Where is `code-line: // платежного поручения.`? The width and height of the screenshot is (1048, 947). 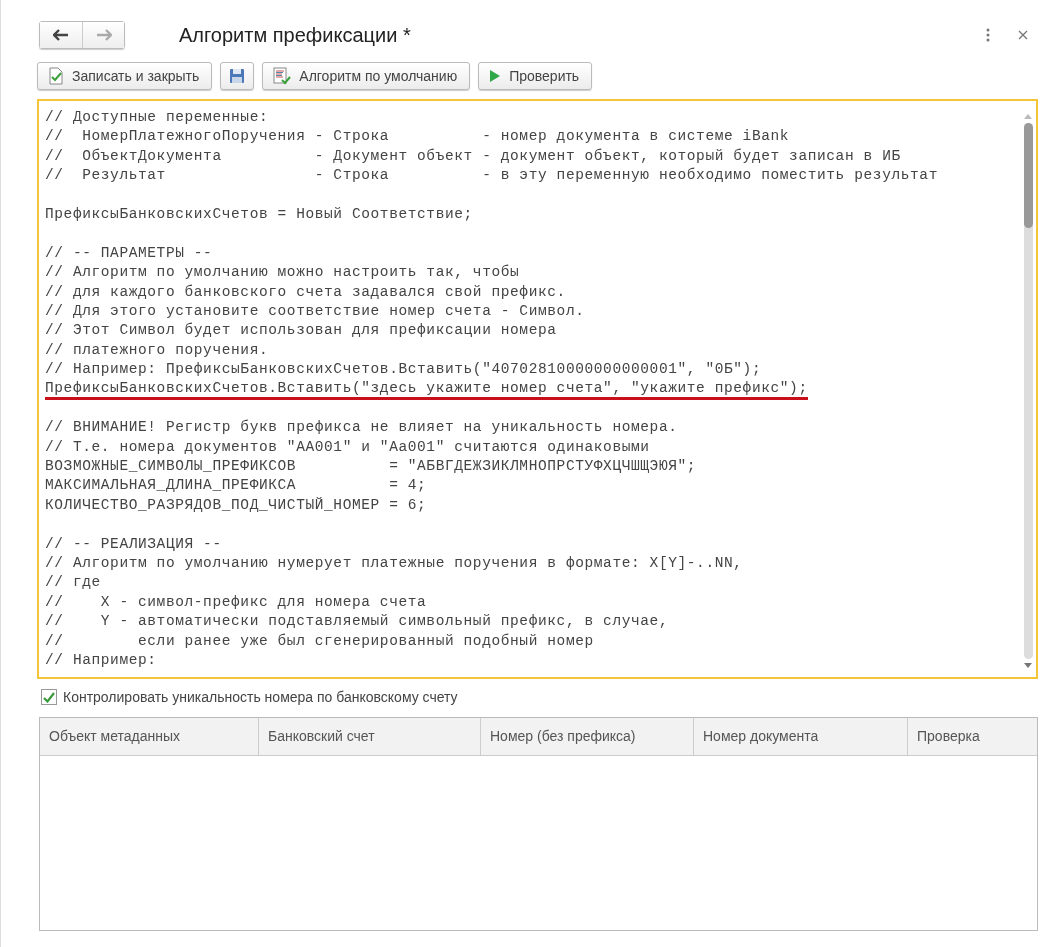
code-line: // платежного поручения. is located at coordinates (157, 350).